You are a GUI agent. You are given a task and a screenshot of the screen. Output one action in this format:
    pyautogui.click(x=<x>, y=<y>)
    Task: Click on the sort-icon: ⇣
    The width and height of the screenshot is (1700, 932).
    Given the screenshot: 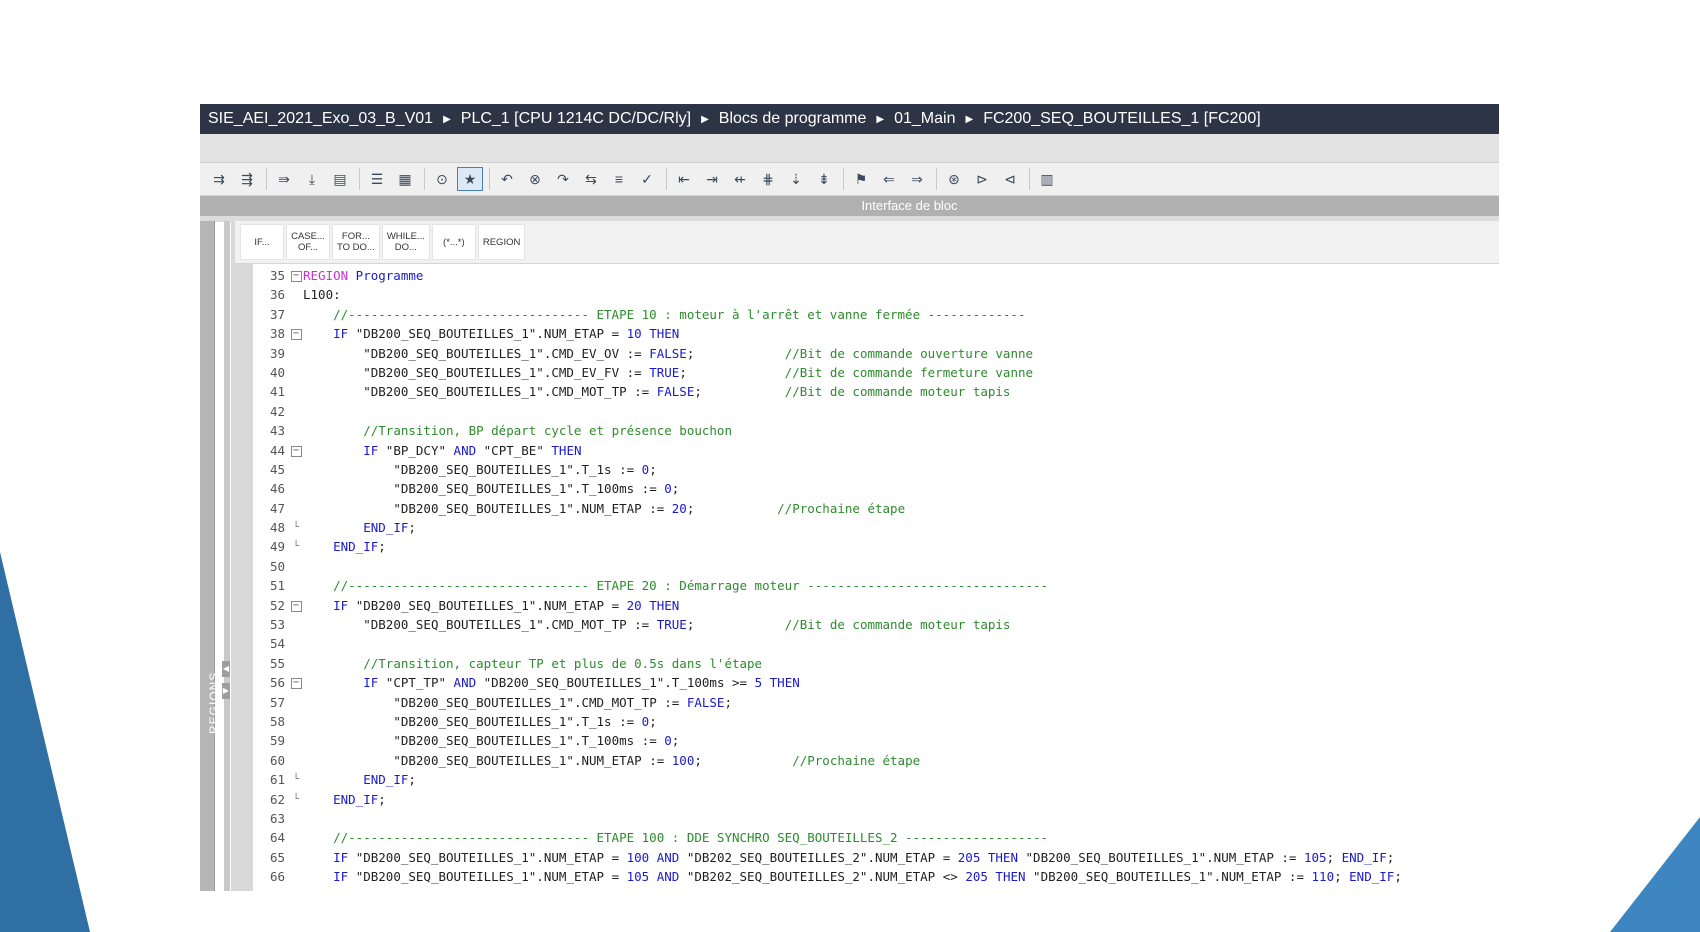 What is the action you would take?
    pyautogui.click(x=796, y=179)
    